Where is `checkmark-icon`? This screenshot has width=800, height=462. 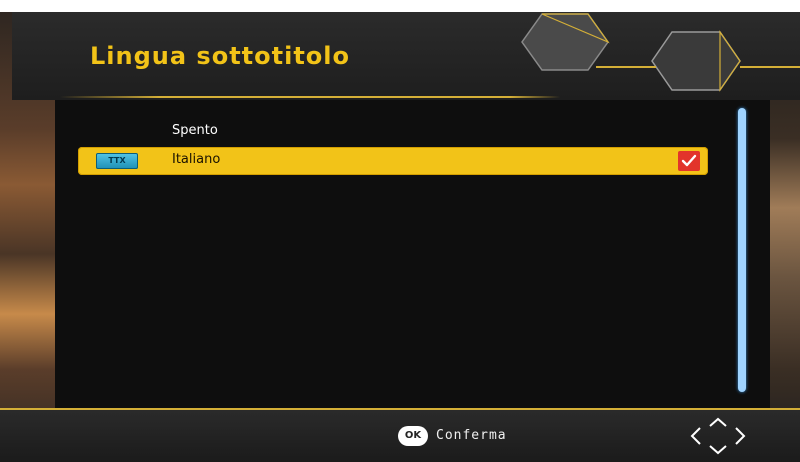
checkmark-icon is located at coordinates (689, 161).